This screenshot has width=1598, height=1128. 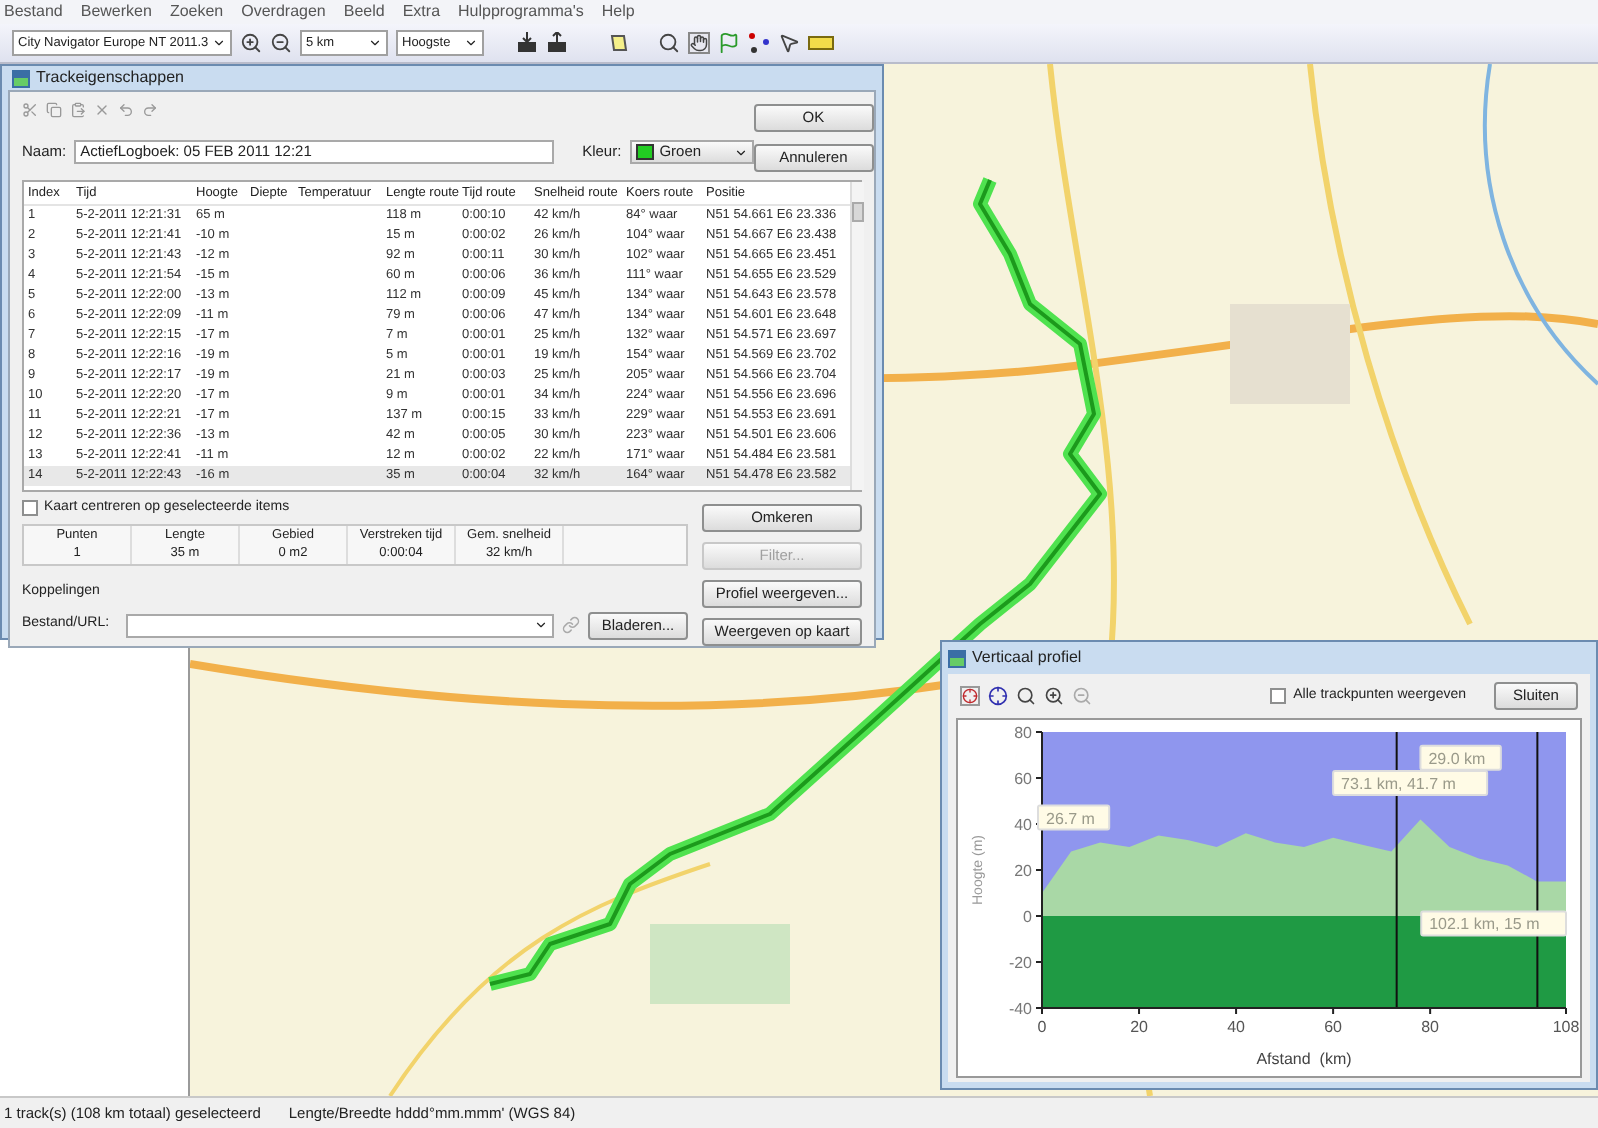 What do you see at coordinates (1430, 1027) in the screenshot?
I see `x-tick-label: 80` at bounding box center [1430, 1027].